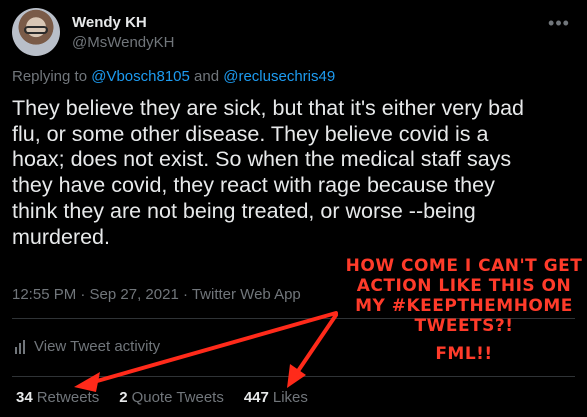  What do you see at coordinates (123, 42) in the screenshot?
I see `author-handle: @MsWendyKH` at bounding box center [123, 42].